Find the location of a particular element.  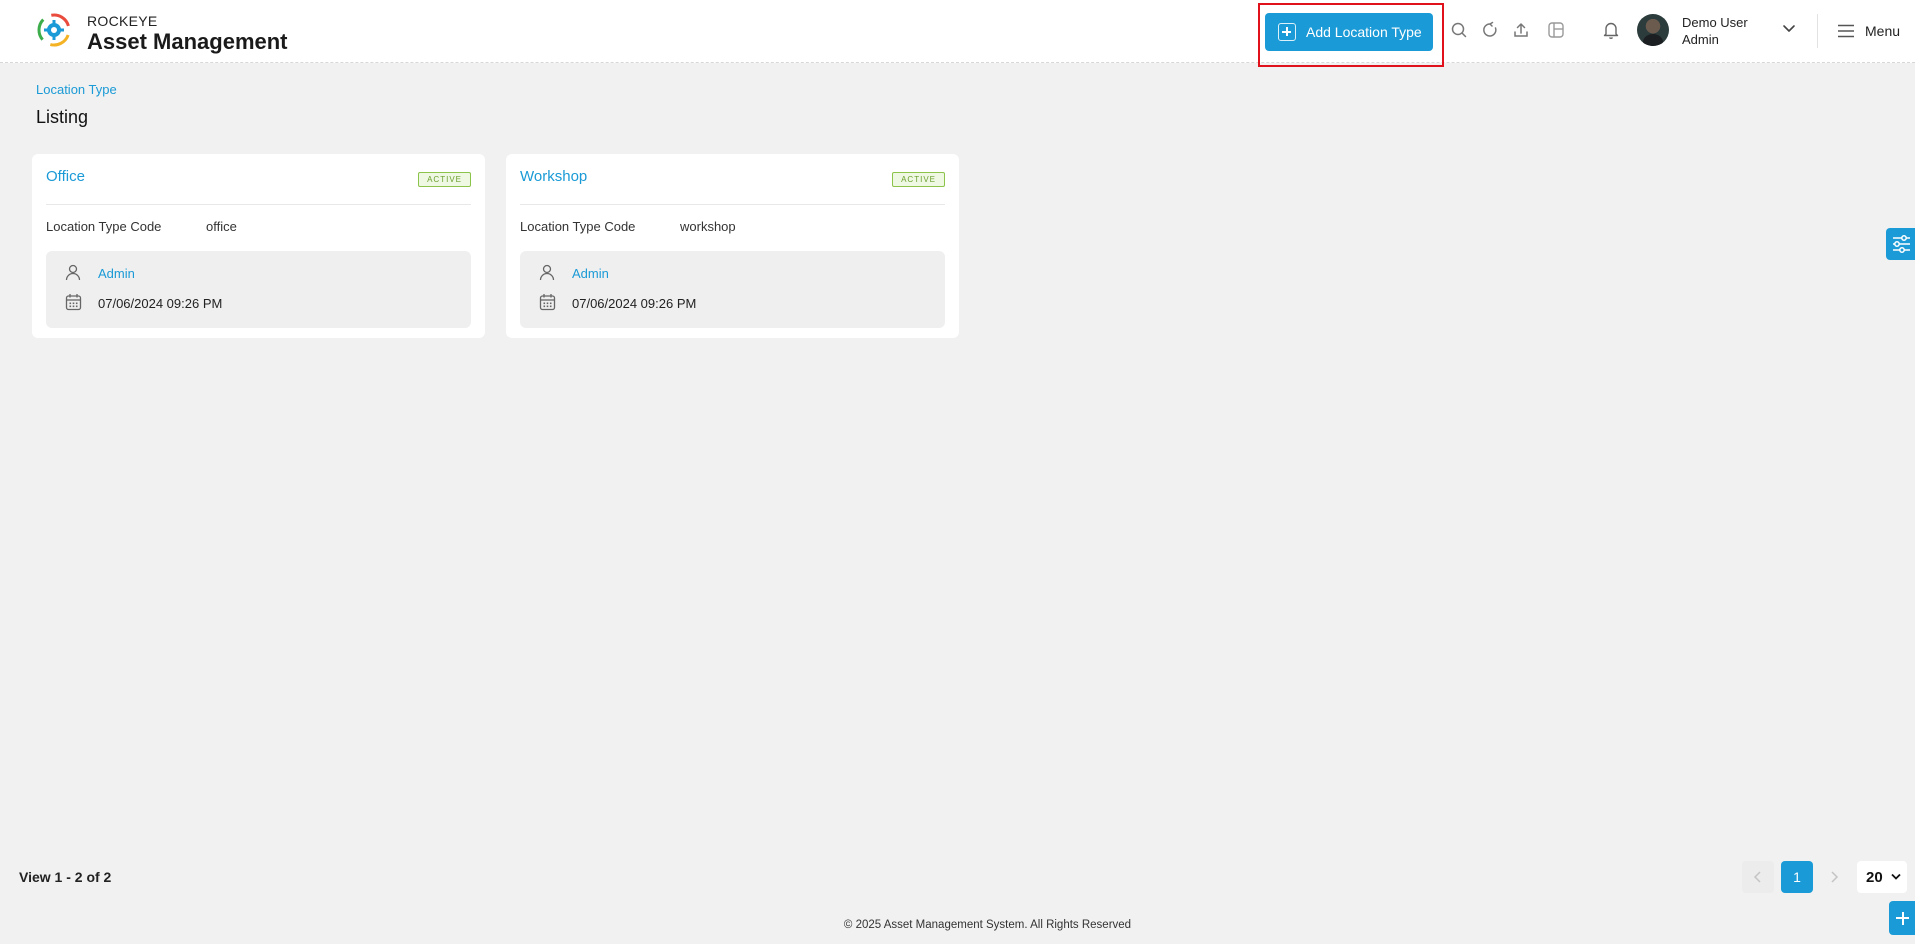

hamburger-icon is located at coordinates (1846, 31).